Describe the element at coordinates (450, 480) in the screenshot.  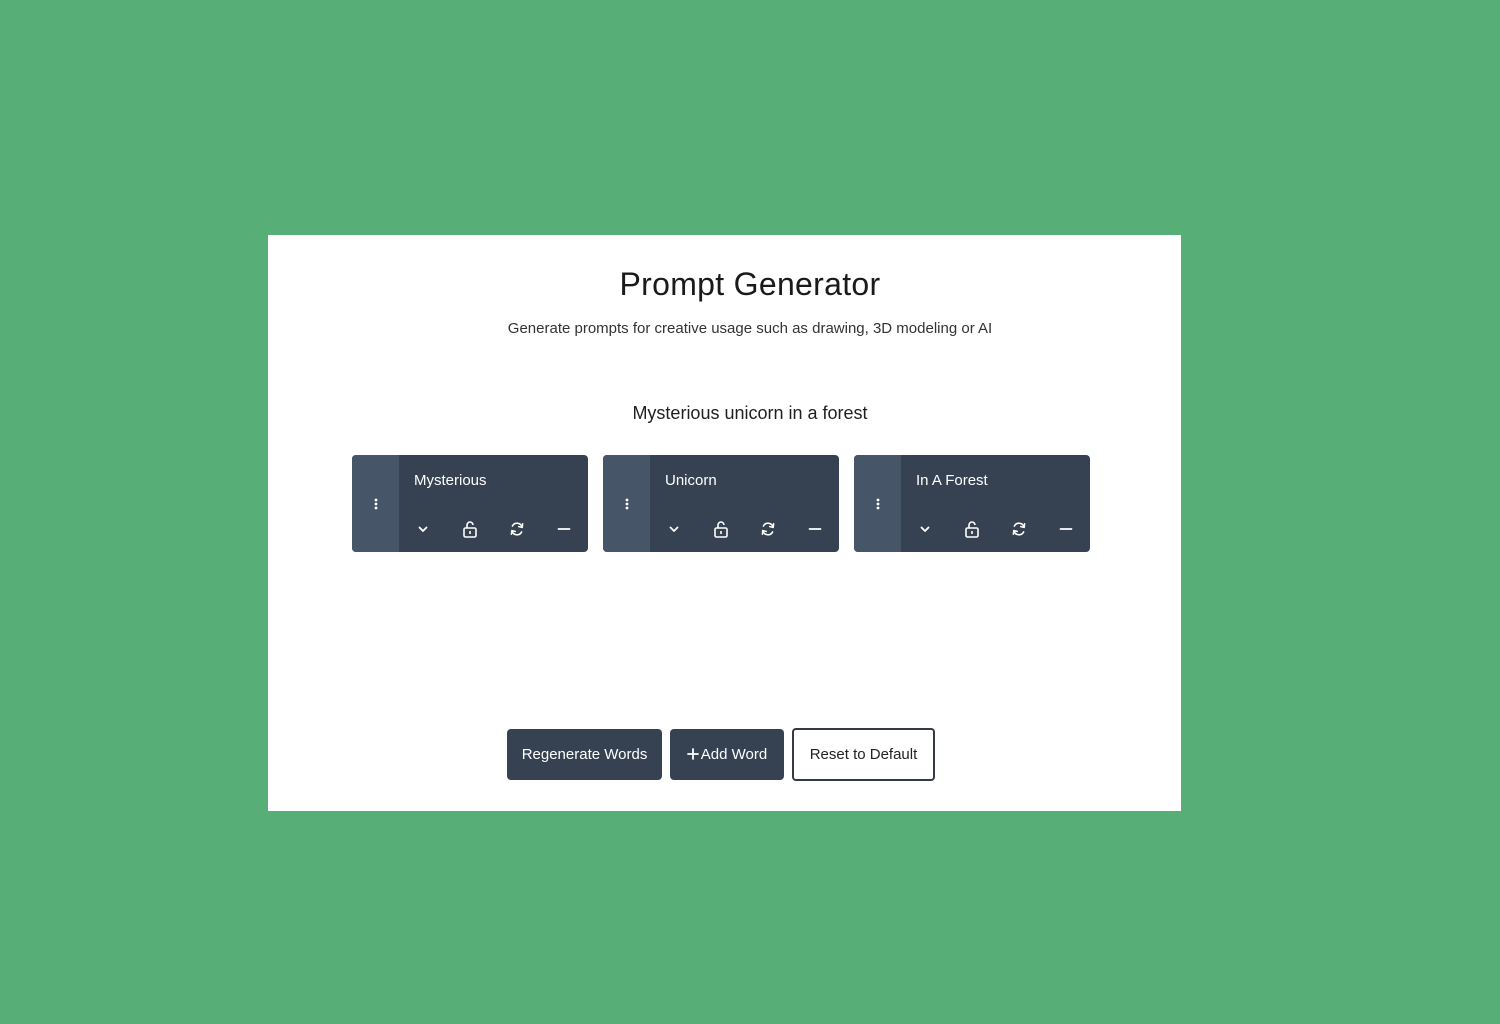
I see `word-label: Mysterious` at that location.